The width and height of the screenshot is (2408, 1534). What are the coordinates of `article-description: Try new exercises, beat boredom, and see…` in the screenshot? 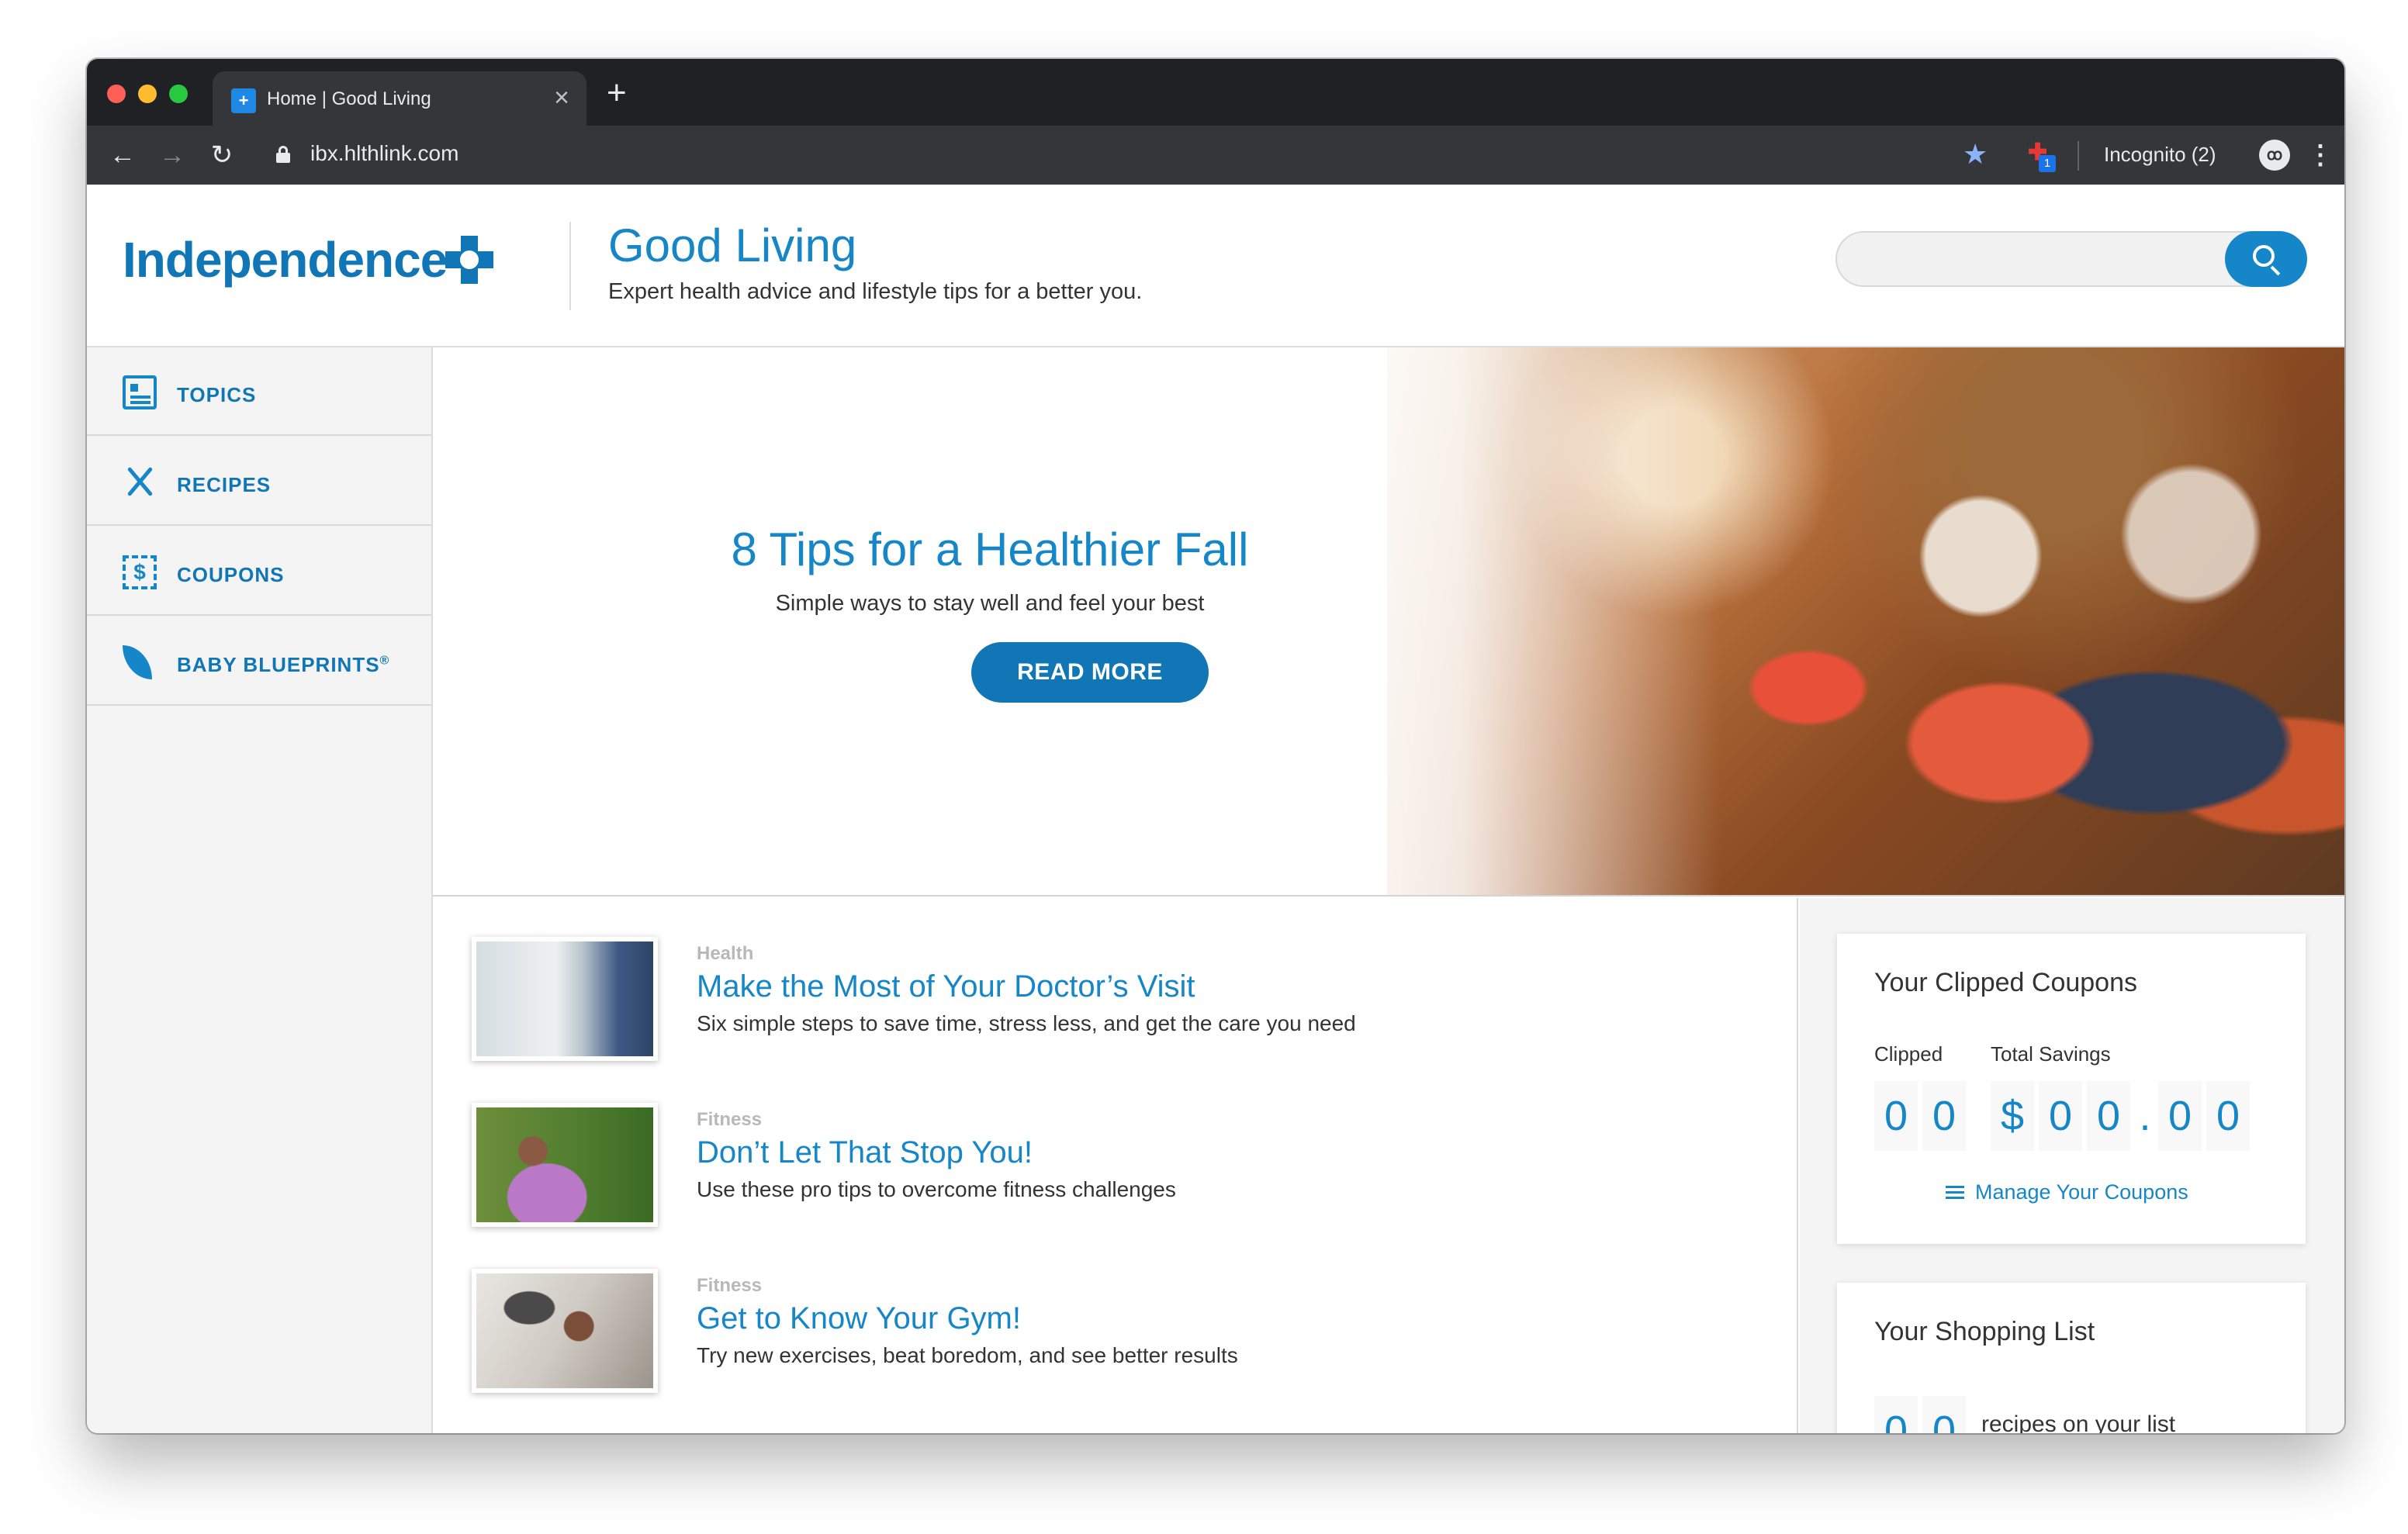 It's located at (967, 1355).